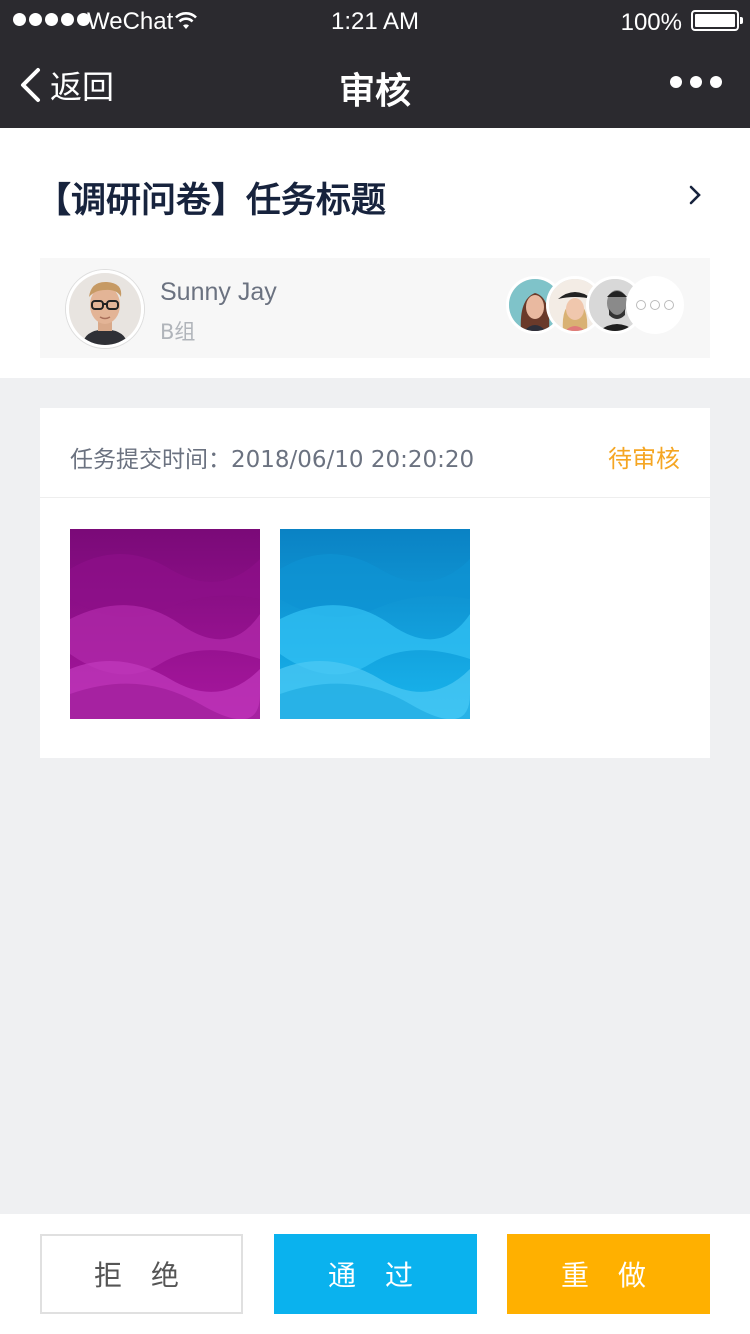 The height and width of the screenshot is (1334, 750). I want to click on pass-button: 通 过, so click(375, 1274).